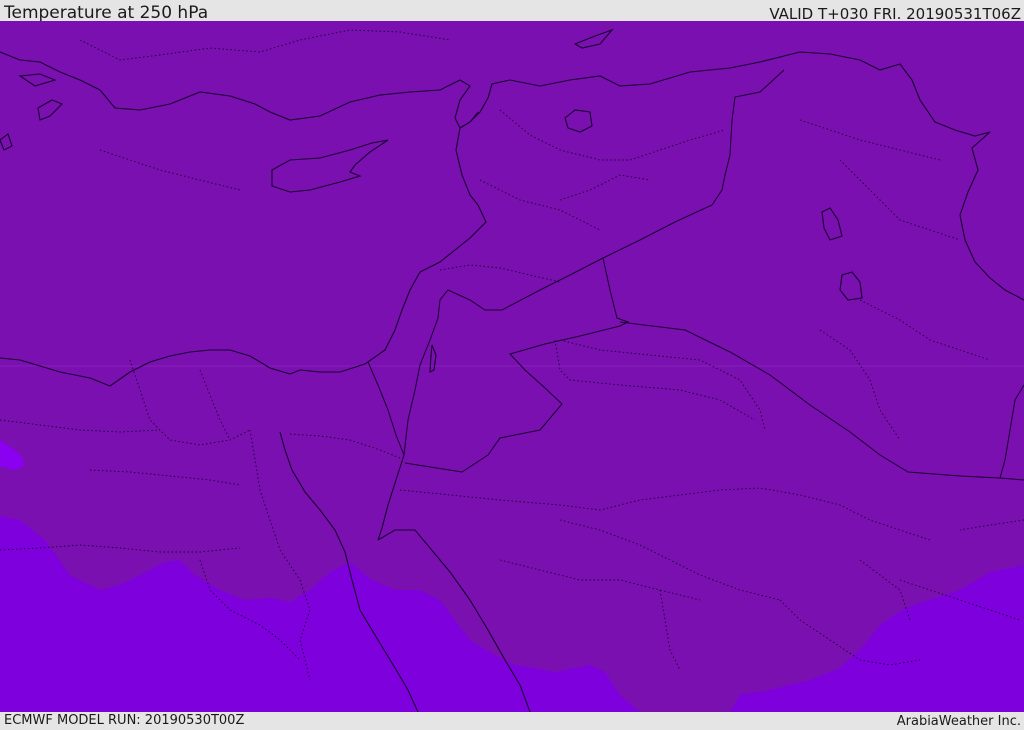 The height and width of the screenshot is (730, 1024). I want to click on model-run-label: ECMWF MODEL RUN: 20190530T00Z, so click(124, 720).